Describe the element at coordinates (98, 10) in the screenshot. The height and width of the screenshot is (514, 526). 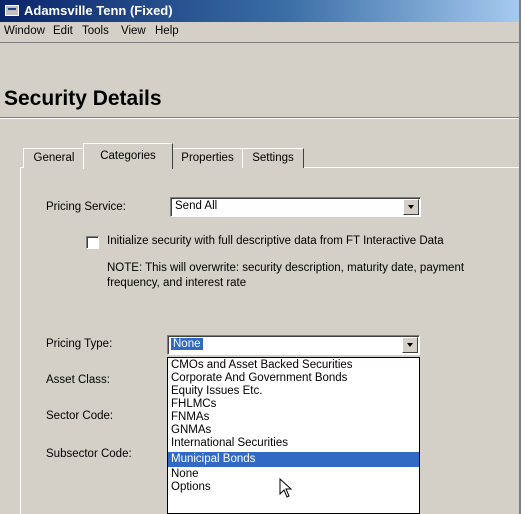
I see `window-title: Adamsville Tenn (Fixed)` at that location.